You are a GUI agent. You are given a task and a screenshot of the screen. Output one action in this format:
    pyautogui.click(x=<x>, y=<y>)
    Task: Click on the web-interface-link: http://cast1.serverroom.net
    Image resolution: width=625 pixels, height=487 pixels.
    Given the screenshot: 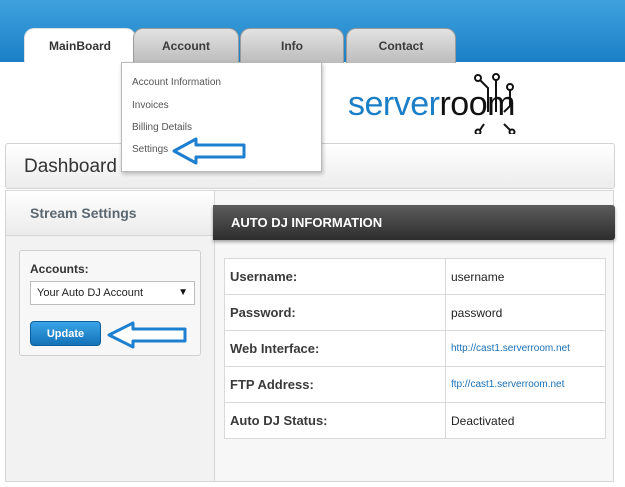 What is the action you would take?
    pyautogui.click(x=525, y=348)
    